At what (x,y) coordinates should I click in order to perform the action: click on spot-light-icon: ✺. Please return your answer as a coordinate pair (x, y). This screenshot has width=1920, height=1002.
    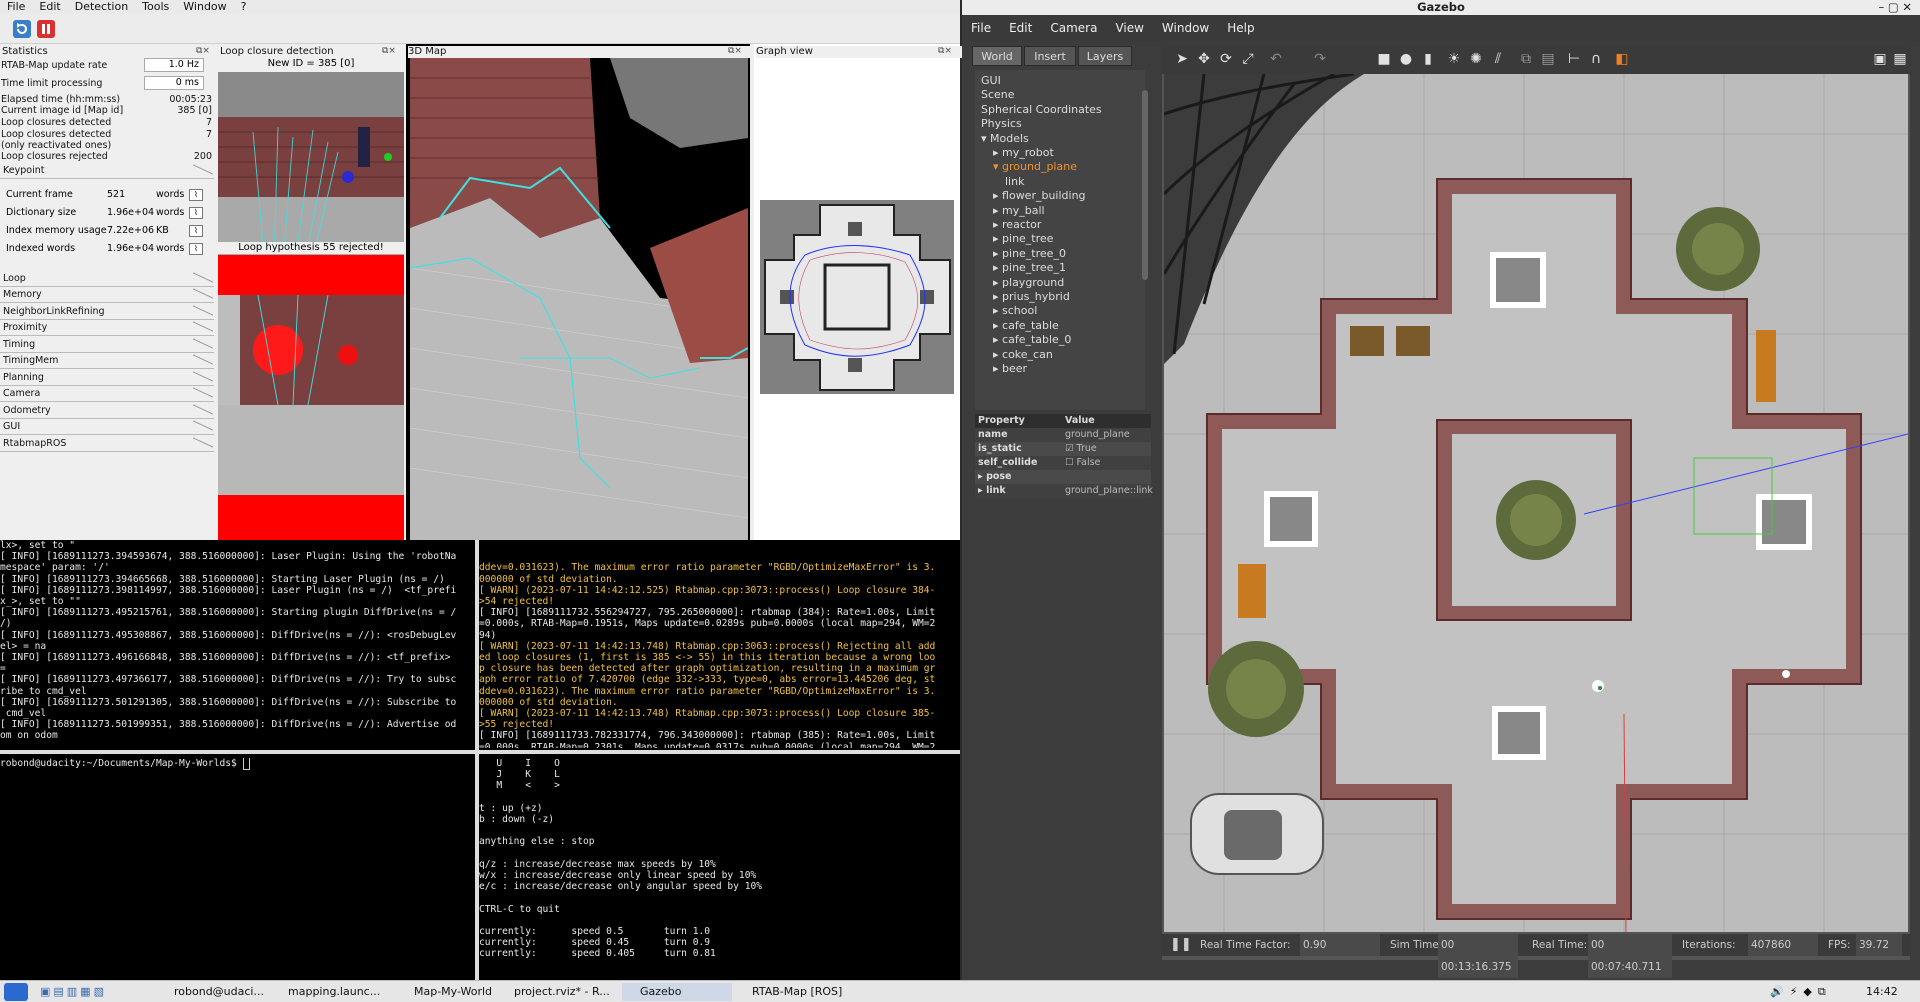
    Looking at the image, I should click on (1476, 59).